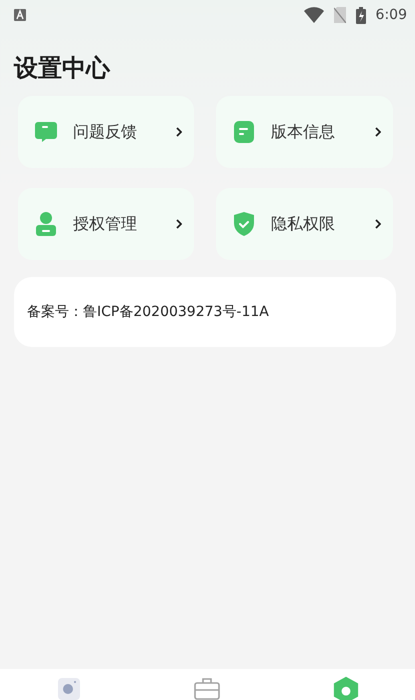 The width and height of the screenshot is (415, 700). I want to click on menu-label: 问题反馈, so click(105, 132).